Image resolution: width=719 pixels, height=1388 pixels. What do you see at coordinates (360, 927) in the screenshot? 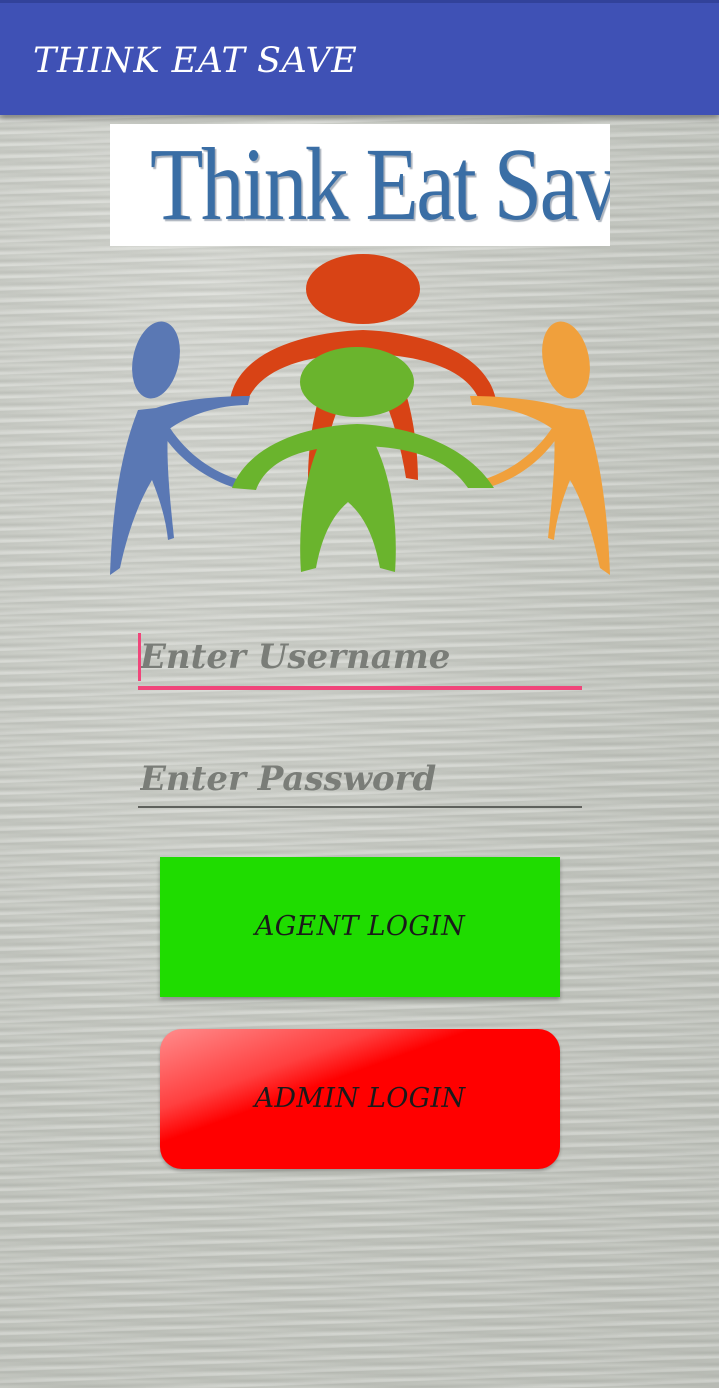
I see `agent-login-button: AGENT LOGIN` at bounding box center [360, 927].